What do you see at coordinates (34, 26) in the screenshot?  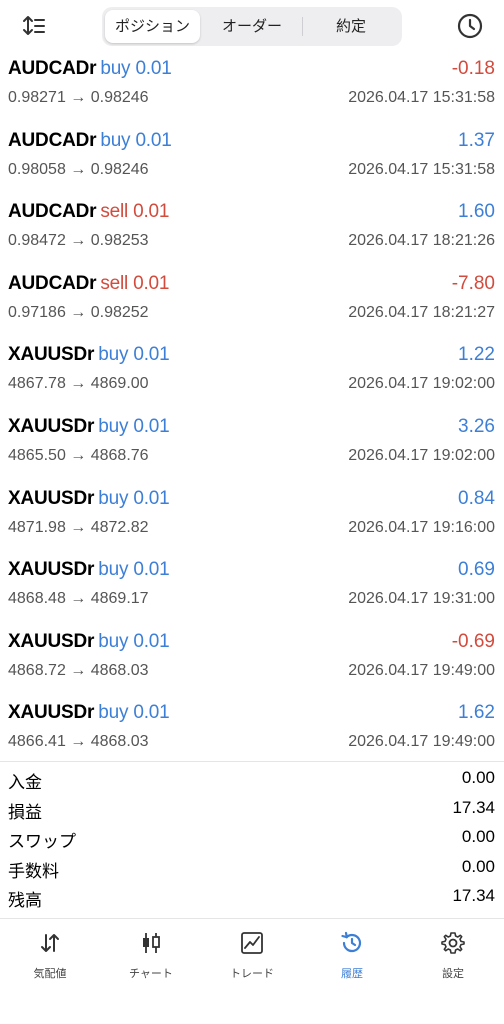 I see `sort-icon` at bounding box center [34, 26].